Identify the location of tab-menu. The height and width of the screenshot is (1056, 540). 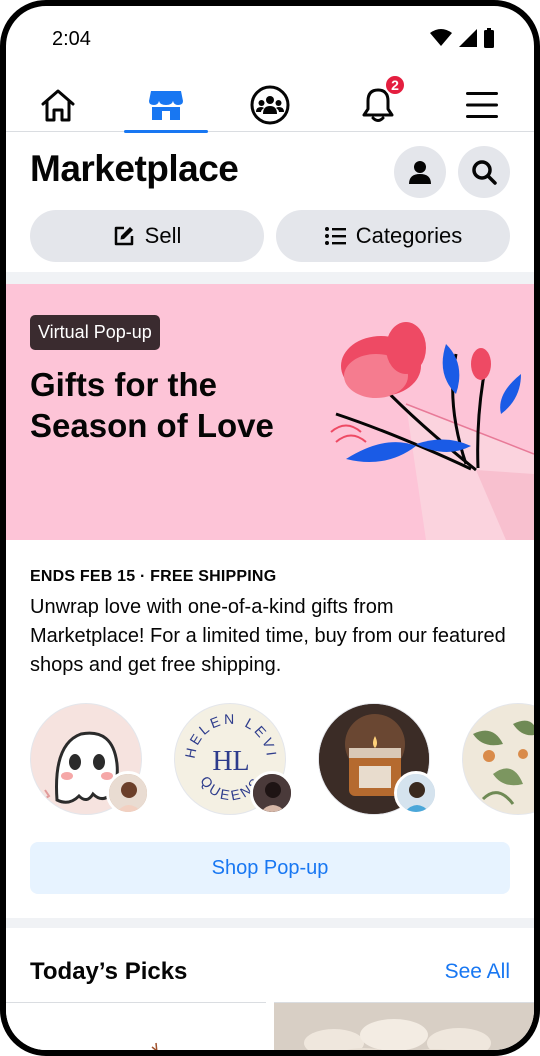
(482, 105).